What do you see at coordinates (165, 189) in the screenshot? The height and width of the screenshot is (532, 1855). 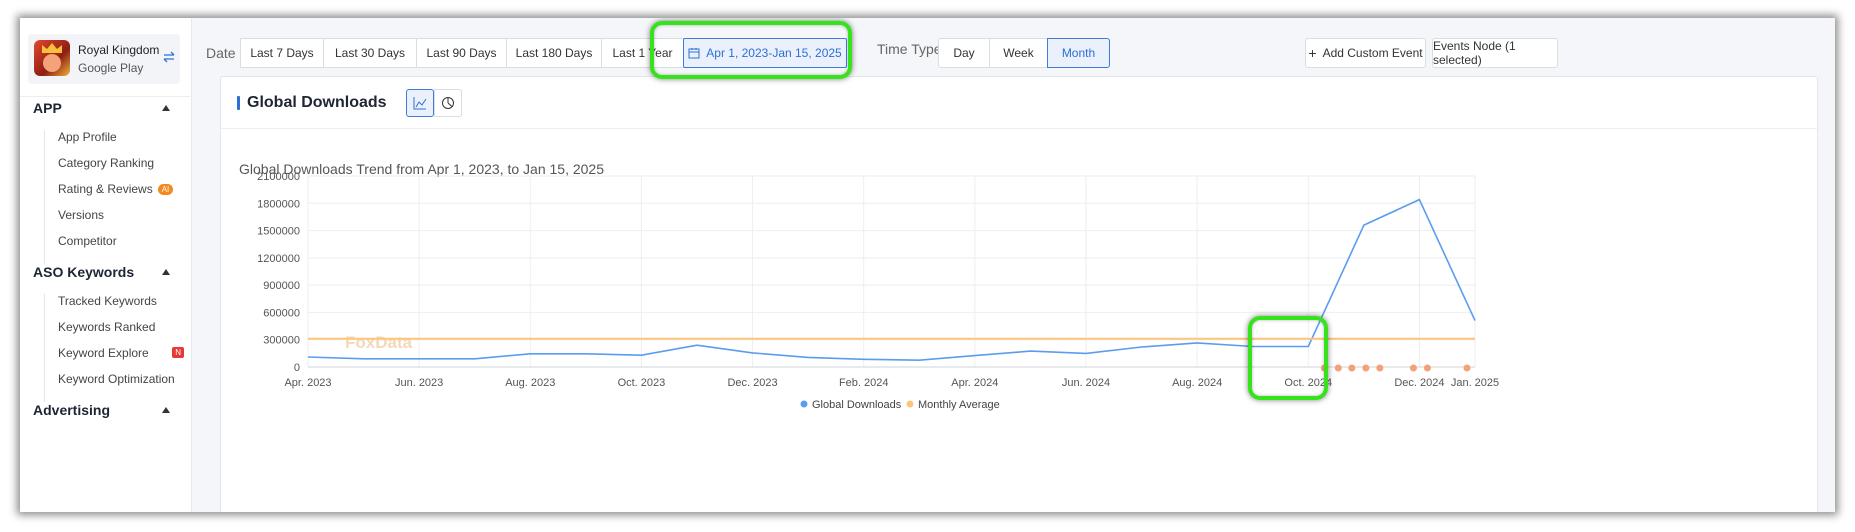 I see `ai-badge: AI` at bounding box center [165, 189].